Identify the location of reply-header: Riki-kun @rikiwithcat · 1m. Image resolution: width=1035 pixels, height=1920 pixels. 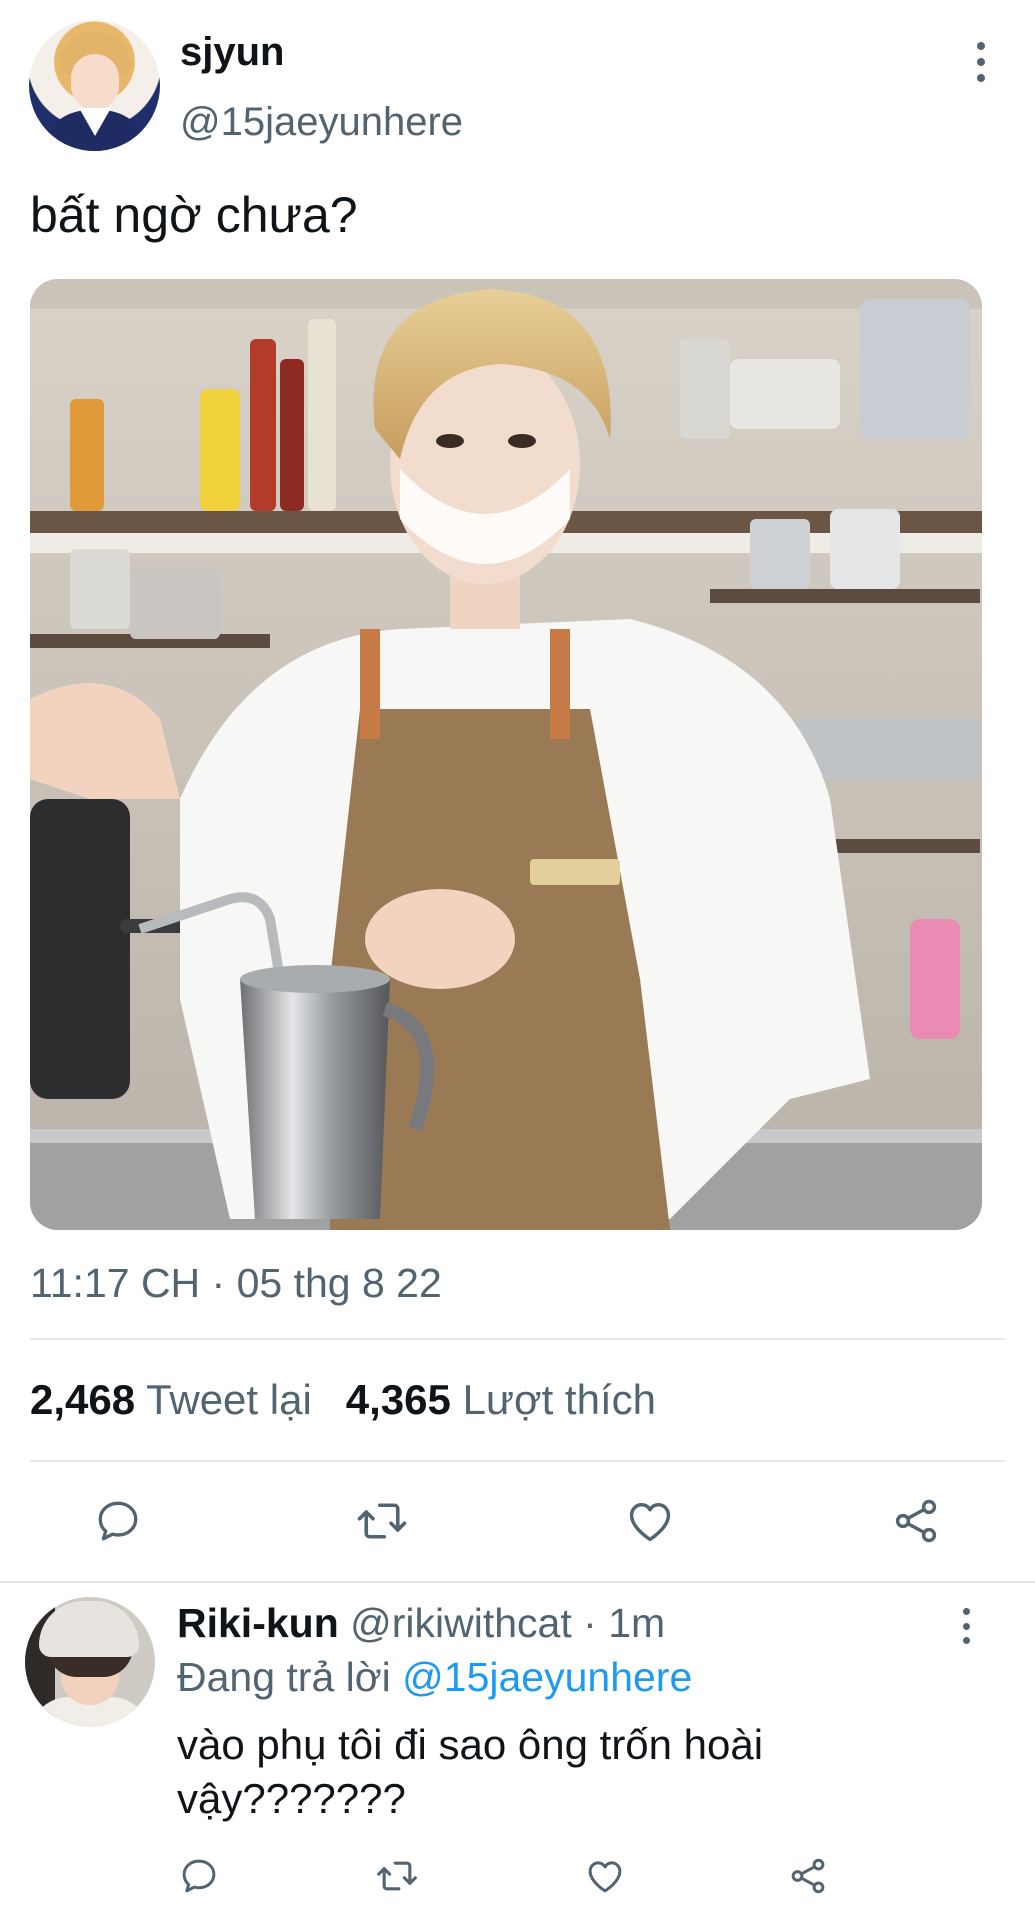
(421, 1623).